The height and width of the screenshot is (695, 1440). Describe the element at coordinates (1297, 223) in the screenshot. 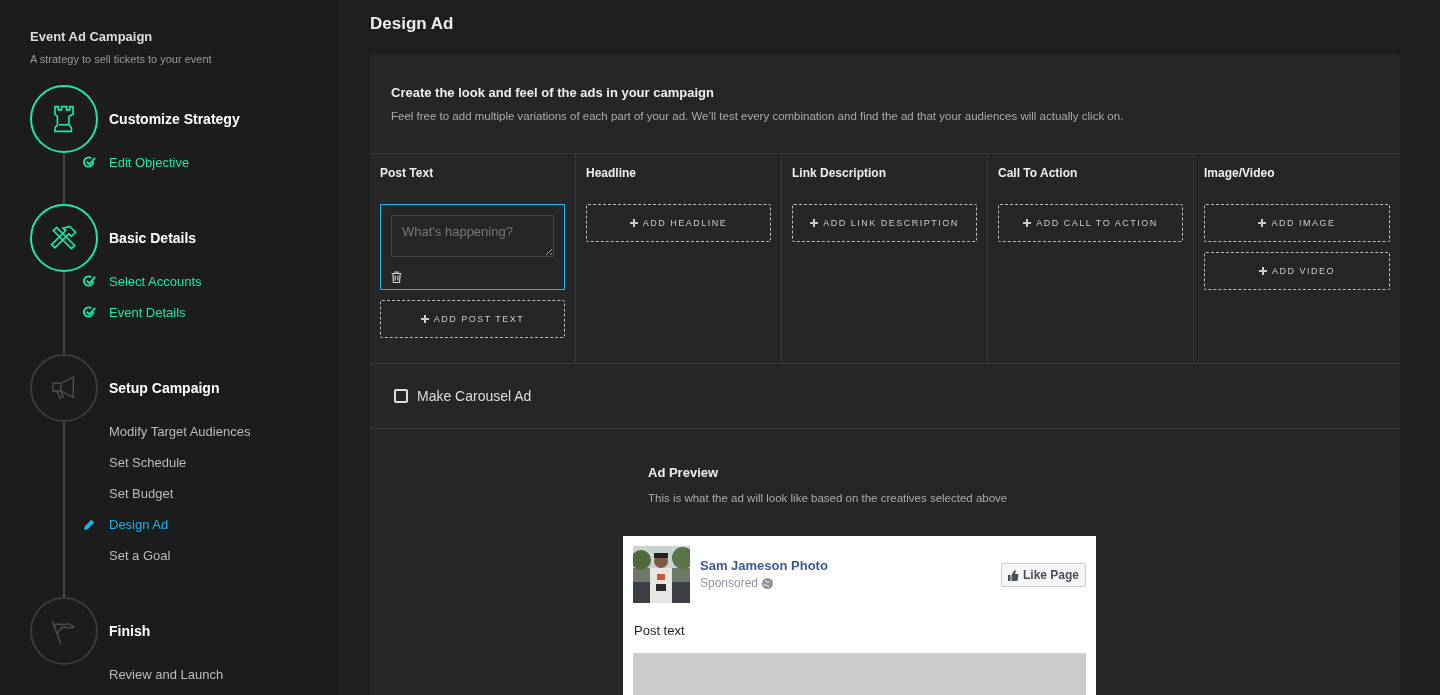

I see `add-button: ADD IMAGE` at that location.